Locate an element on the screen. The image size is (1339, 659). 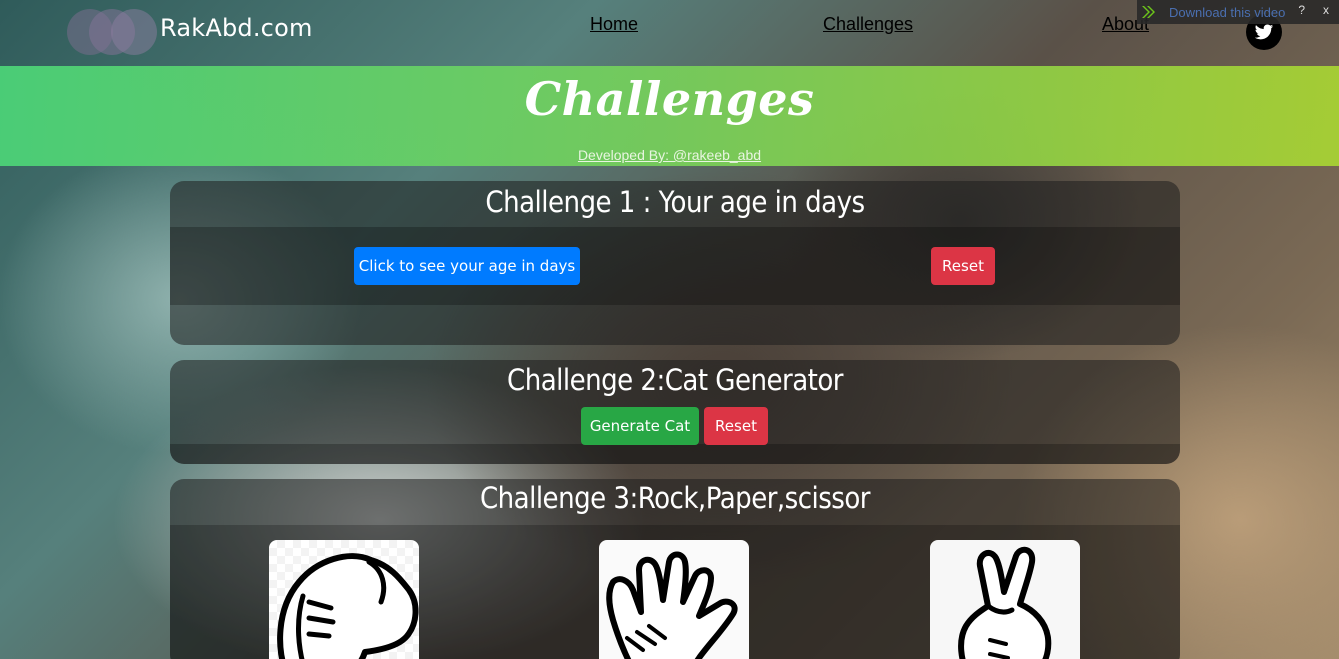
rock-choice is located at coordinates (344, 599).